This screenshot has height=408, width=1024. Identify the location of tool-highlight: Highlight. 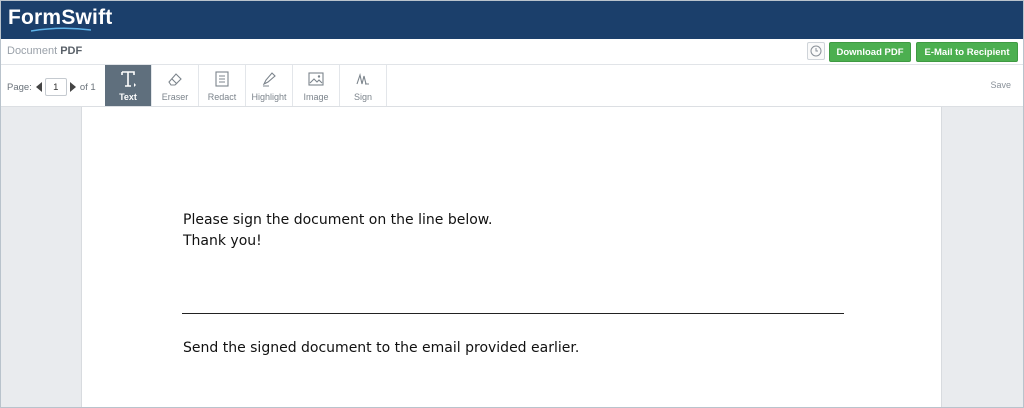
(269, 85).